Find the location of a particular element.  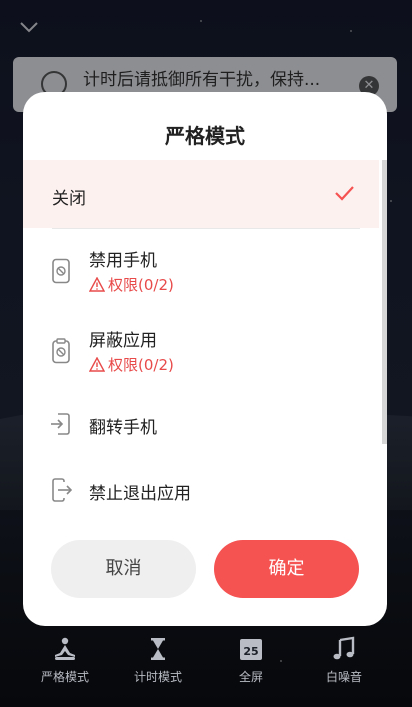

nav-item-timer-mode: 计时模式 is located at coordinates (158, 660).